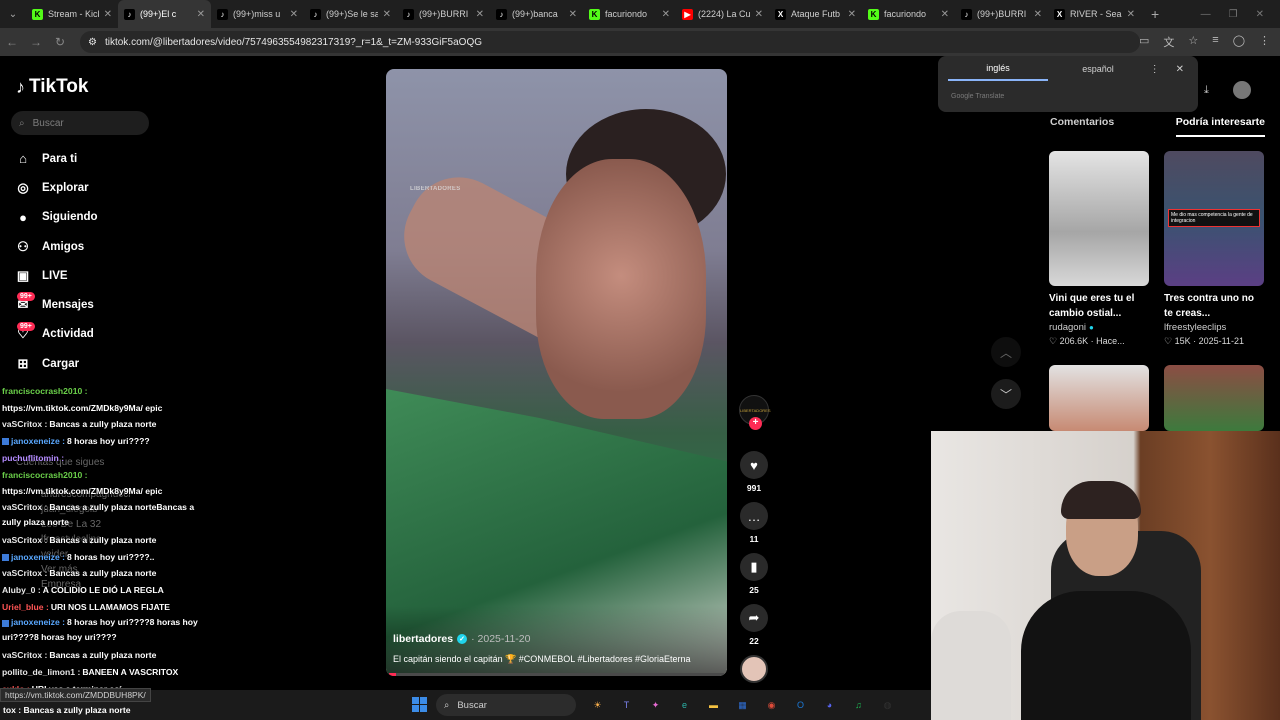  I want to click on browser-tab: K Stream - Kick ✕, so click(72, 14).